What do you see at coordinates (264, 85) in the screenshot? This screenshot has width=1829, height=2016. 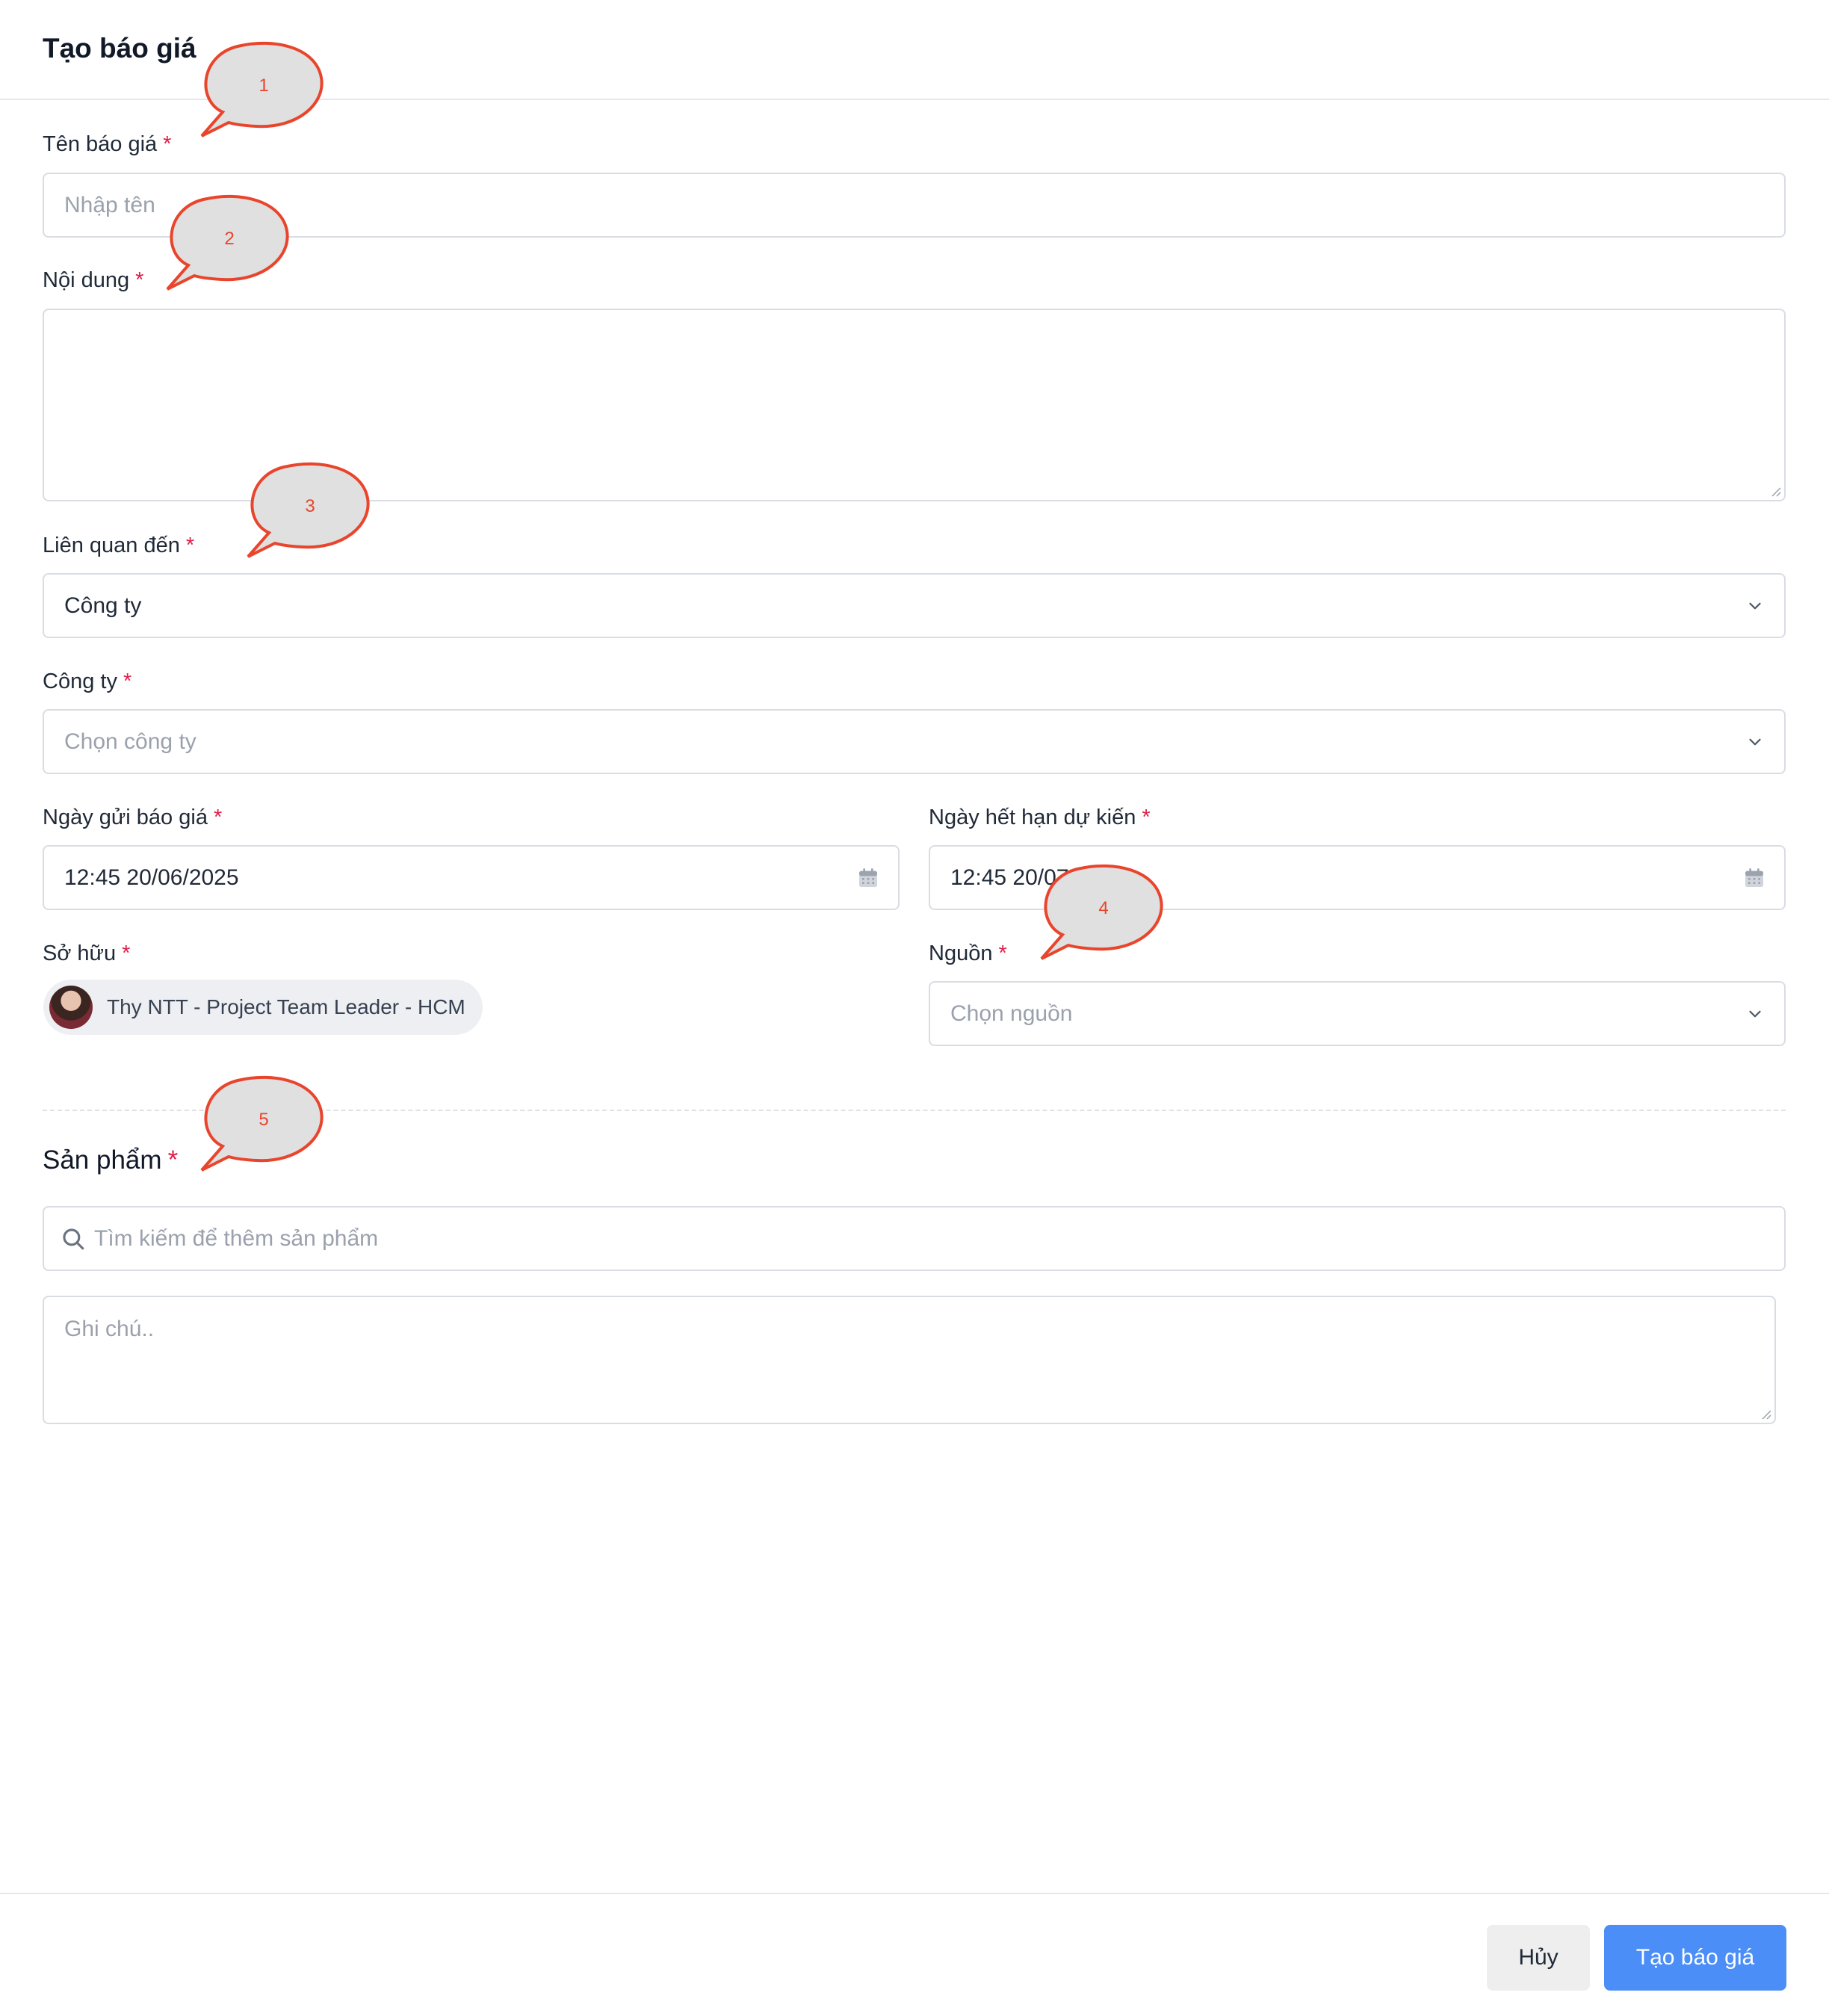 I see `annotation-number-1: 1` at bounding box center [264, 85].